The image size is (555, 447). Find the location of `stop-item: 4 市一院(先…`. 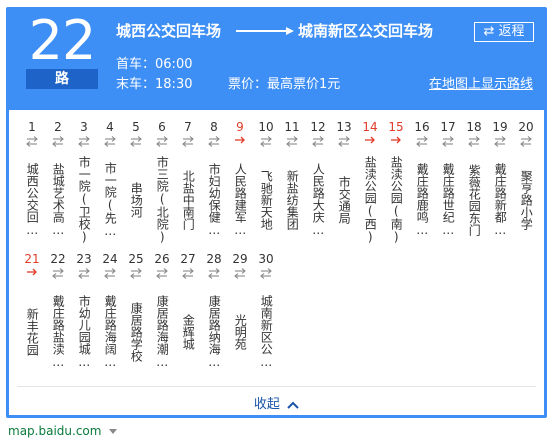

stop-item: 4 市一院(先… is located at coordinates (110, 185).